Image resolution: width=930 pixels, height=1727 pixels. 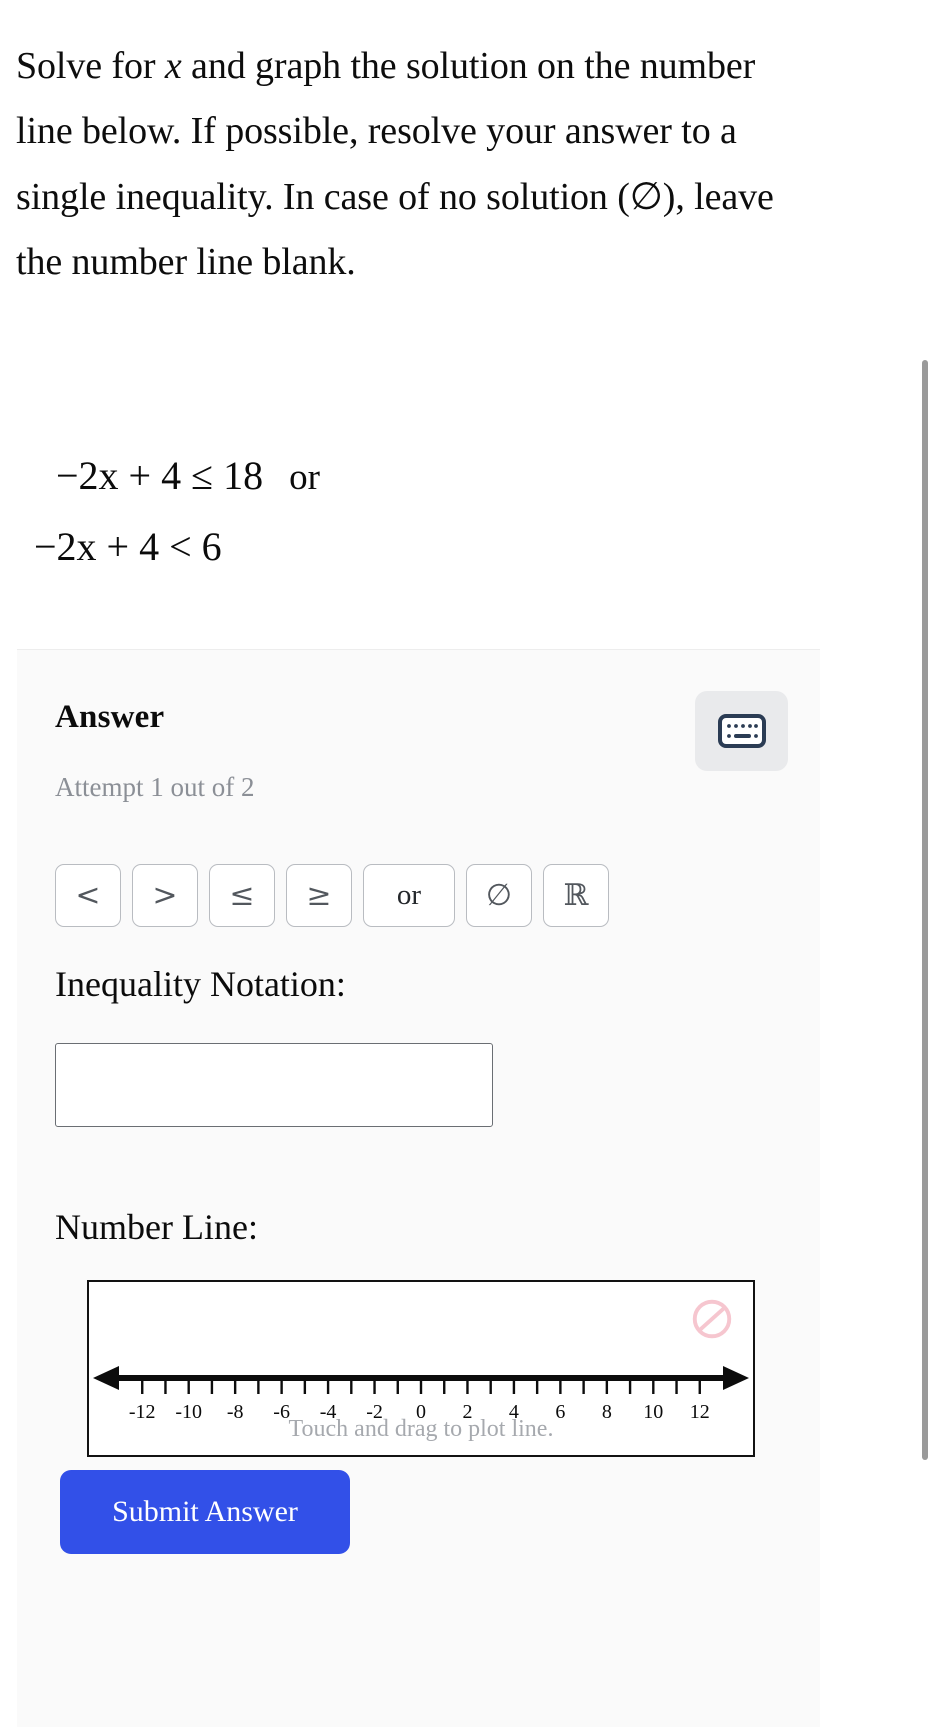 I want to click on prompt-variable-x: x, so click(x=173, y=66).